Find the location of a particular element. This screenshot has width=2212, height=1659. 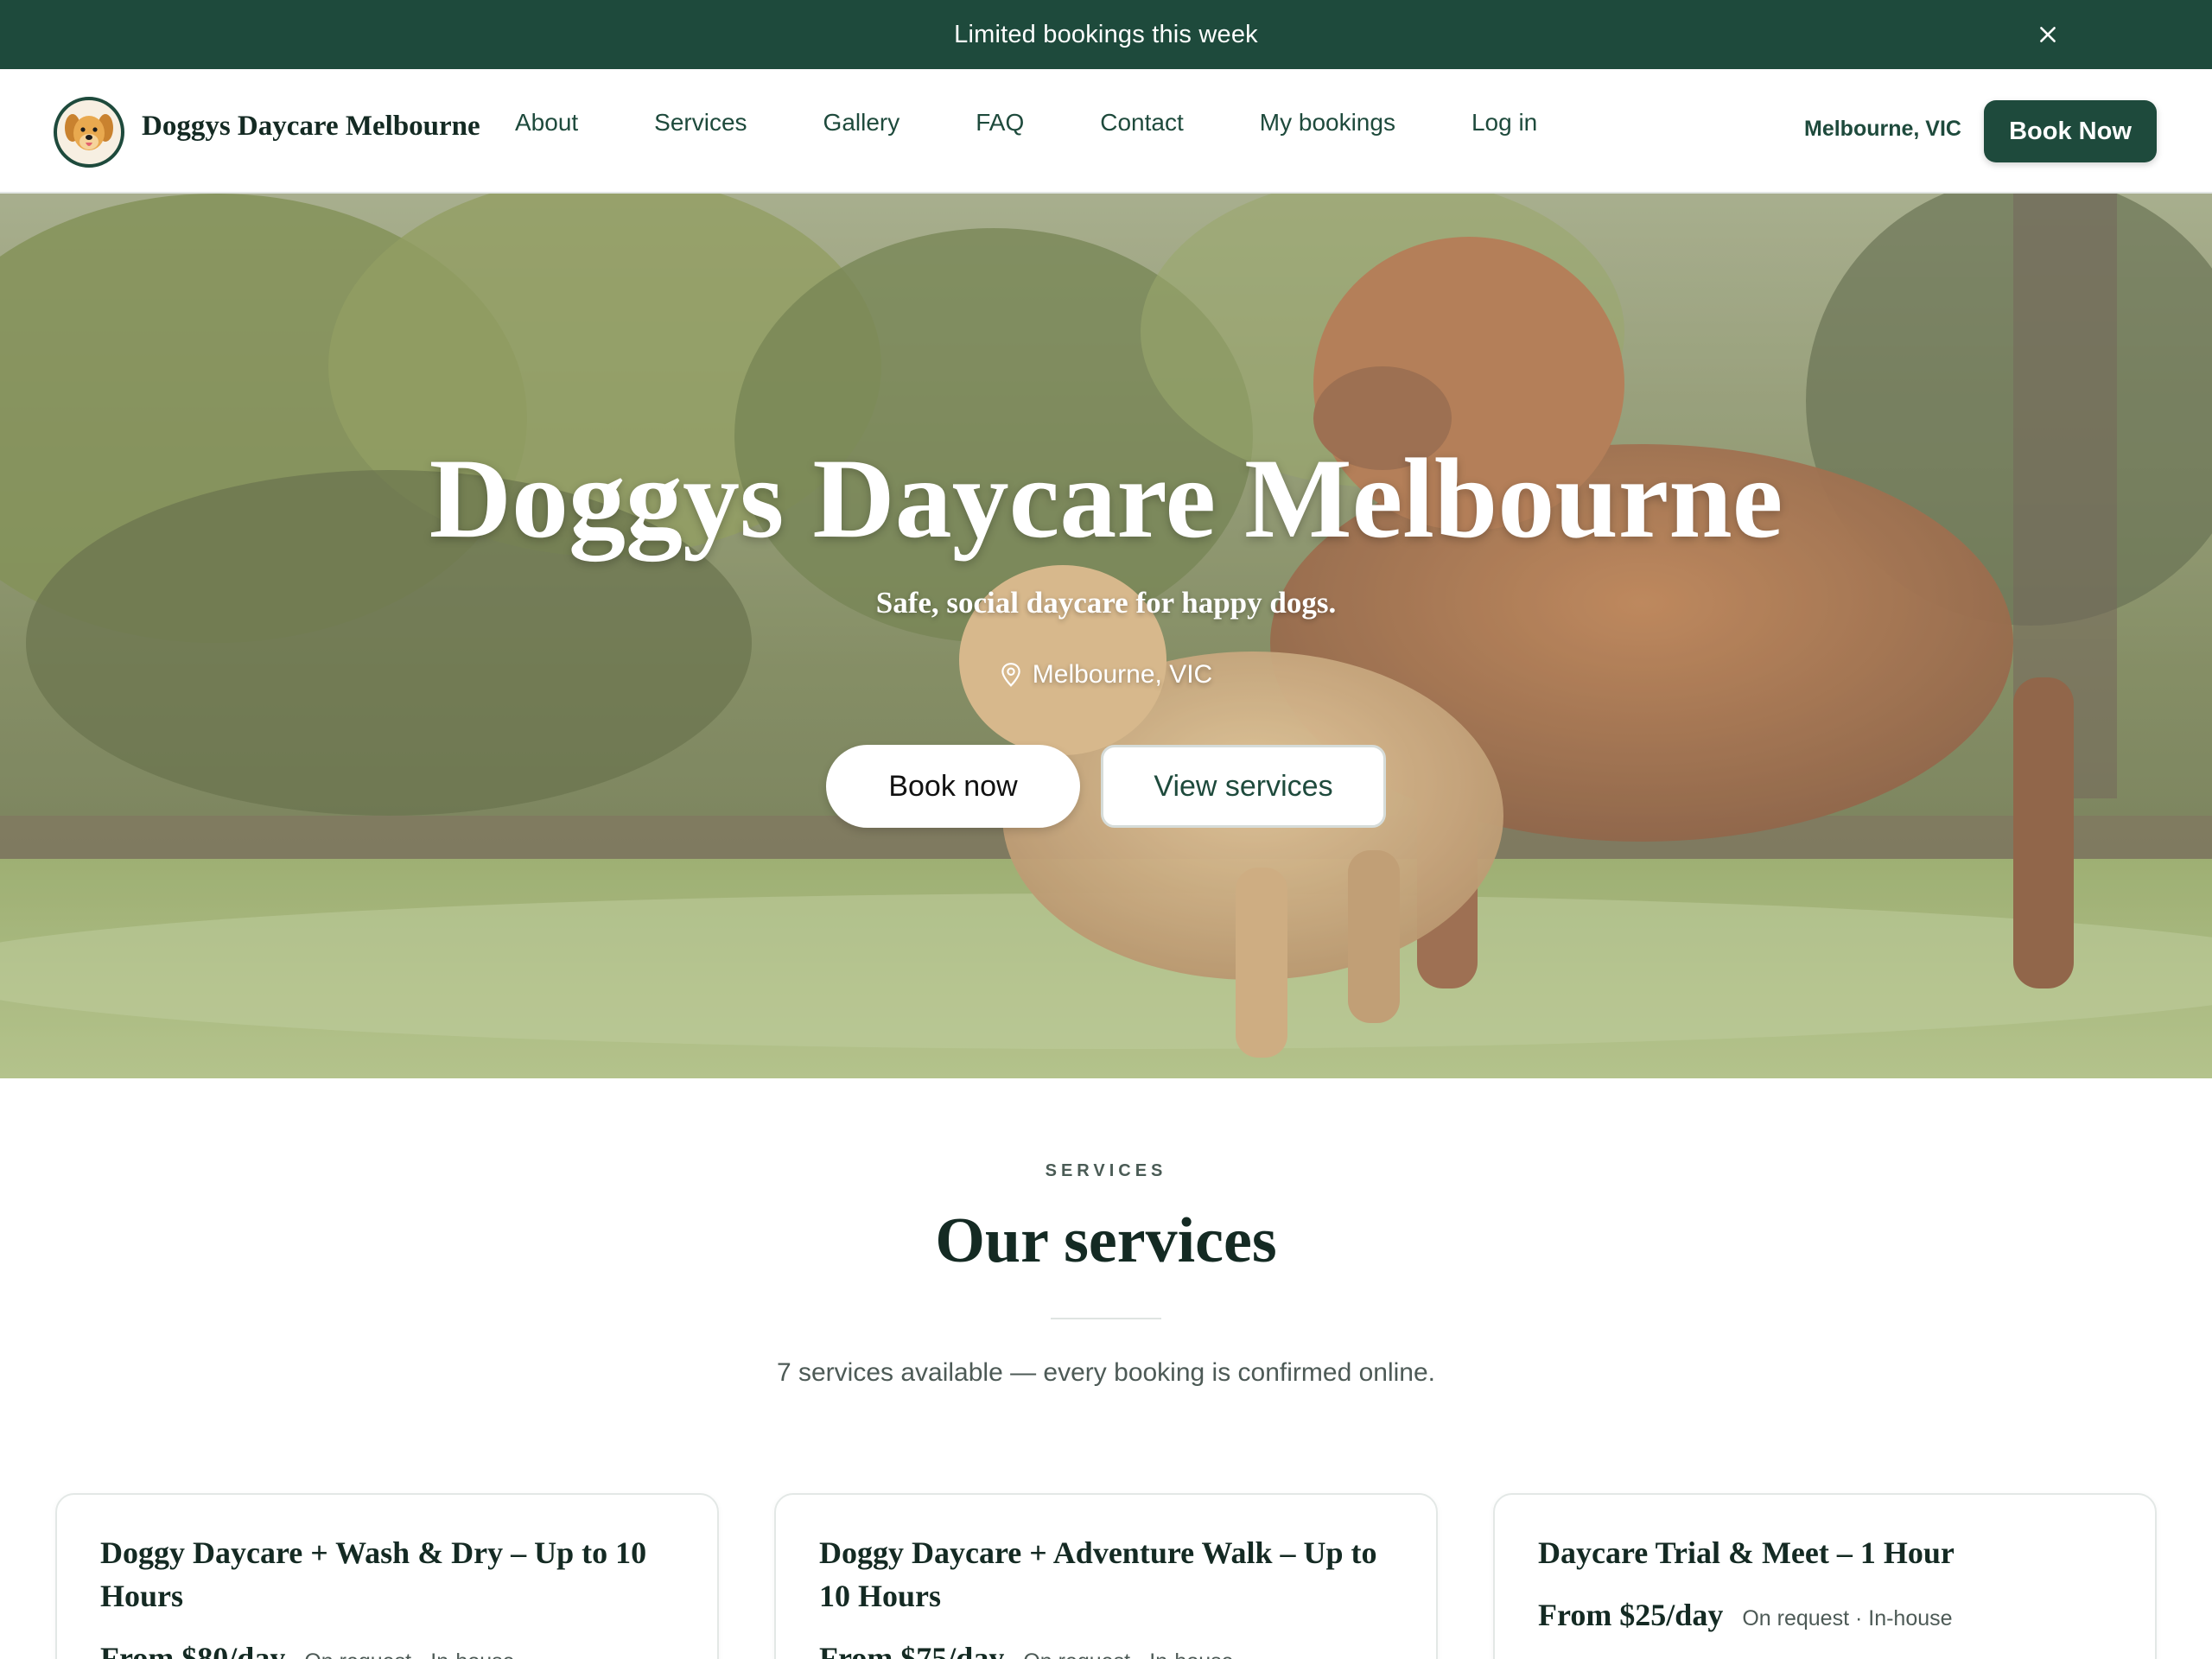

nav-link-my-bookings: My bookings is located at coordinates (1327, 123).